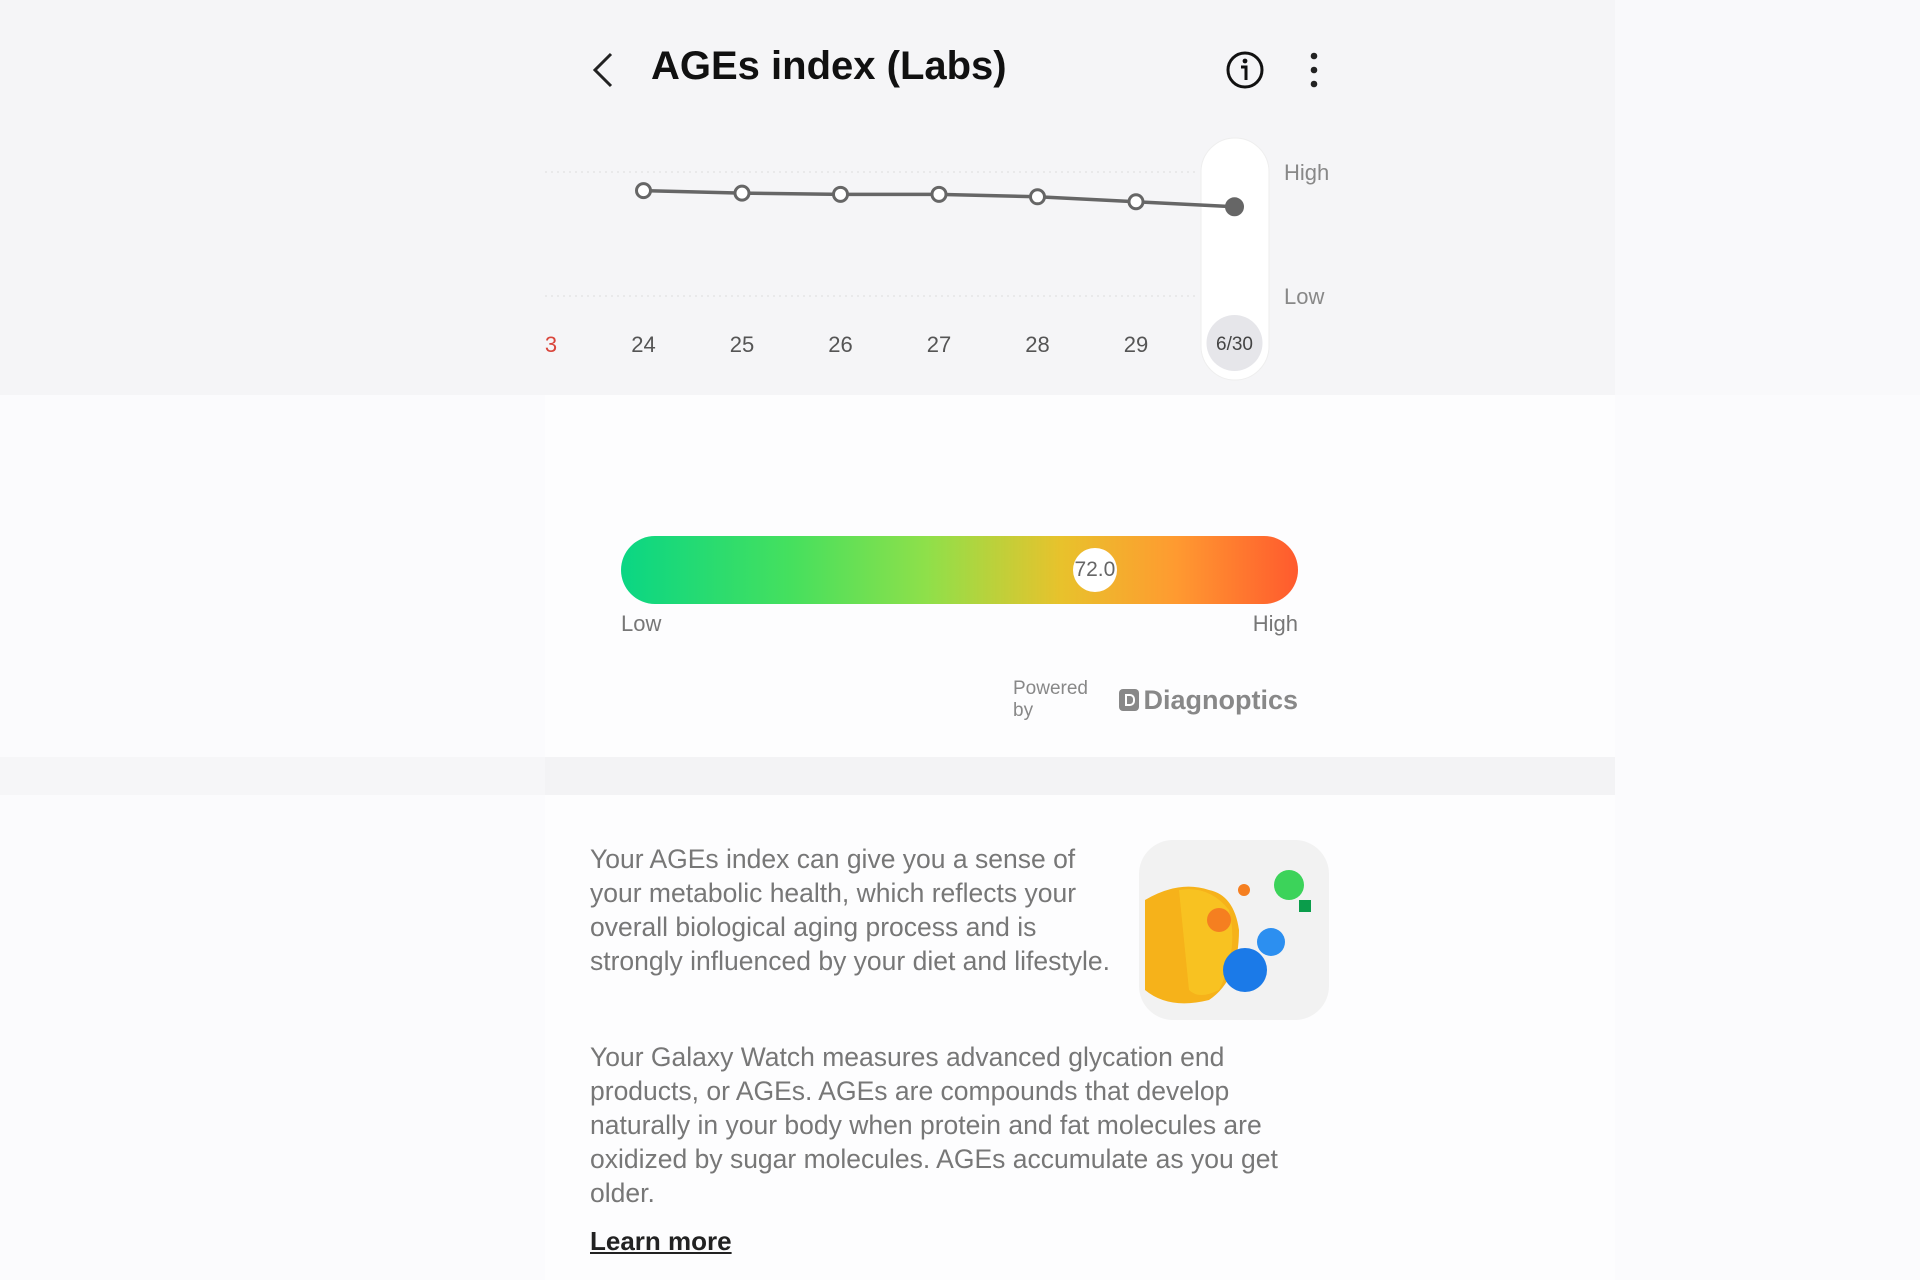  I want to click on gauge-high-label: High, so click(1275, 623).